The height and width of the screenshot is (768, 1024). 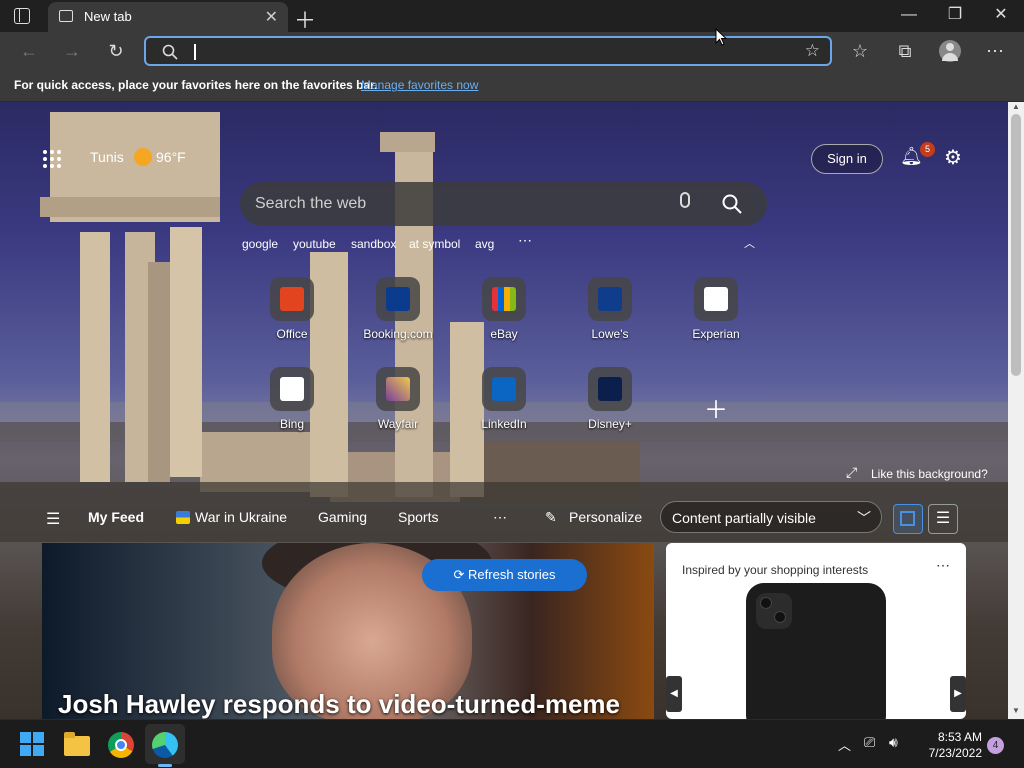 What do you see at coordinates (950, 51) in the screenshot?
I see `profile-avatar` at bounding box center [950, 51].